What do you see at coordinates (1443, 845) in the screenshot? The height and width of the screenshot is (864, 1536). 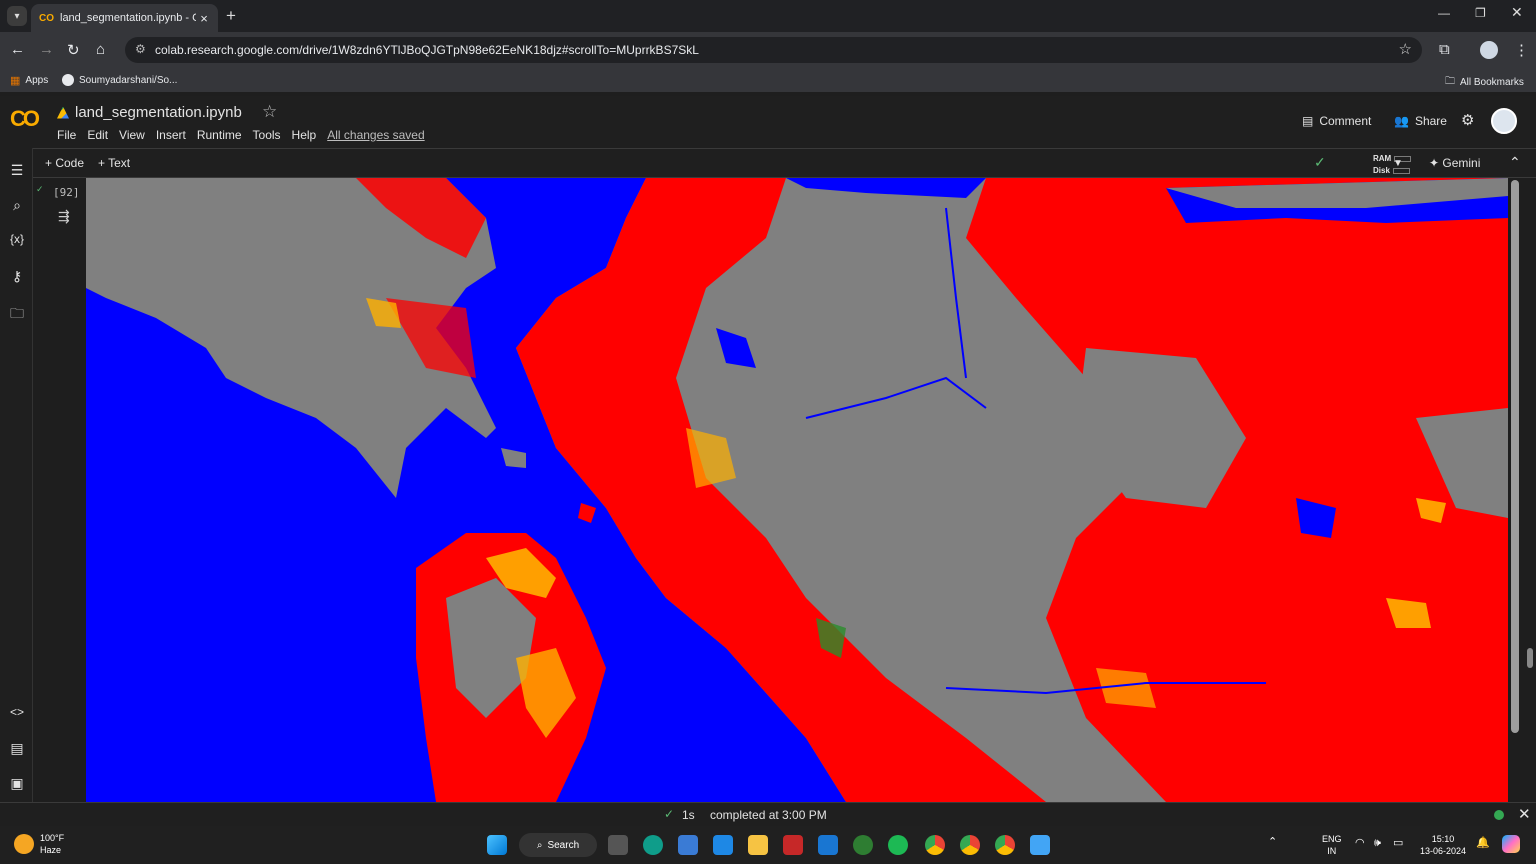 I see `clock: 15:10 13-06-2024` at bounding box center [1443, 845].